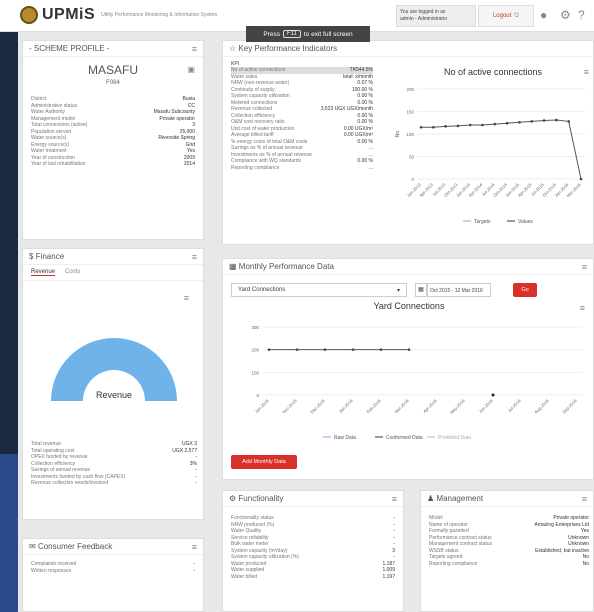  I want to click on x-tick-label: Jul-2016, so click(514, 405).